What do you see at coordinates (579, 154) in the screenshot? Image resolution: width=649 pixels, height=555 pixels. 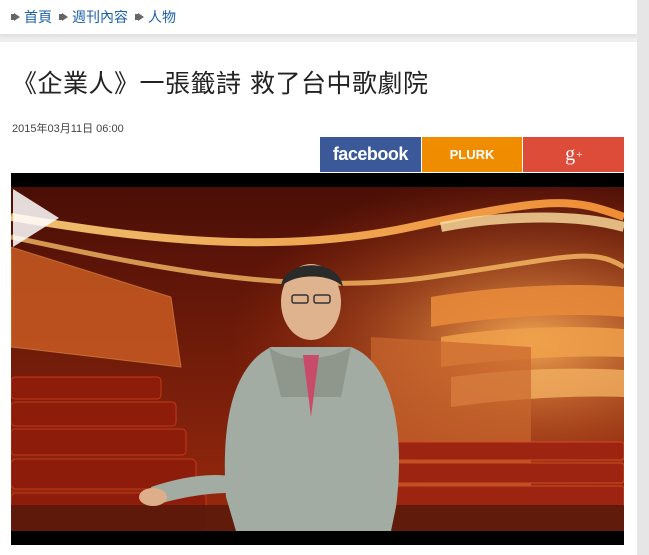 I see `google-plus-sup: +` at bounding box center [579, 154].